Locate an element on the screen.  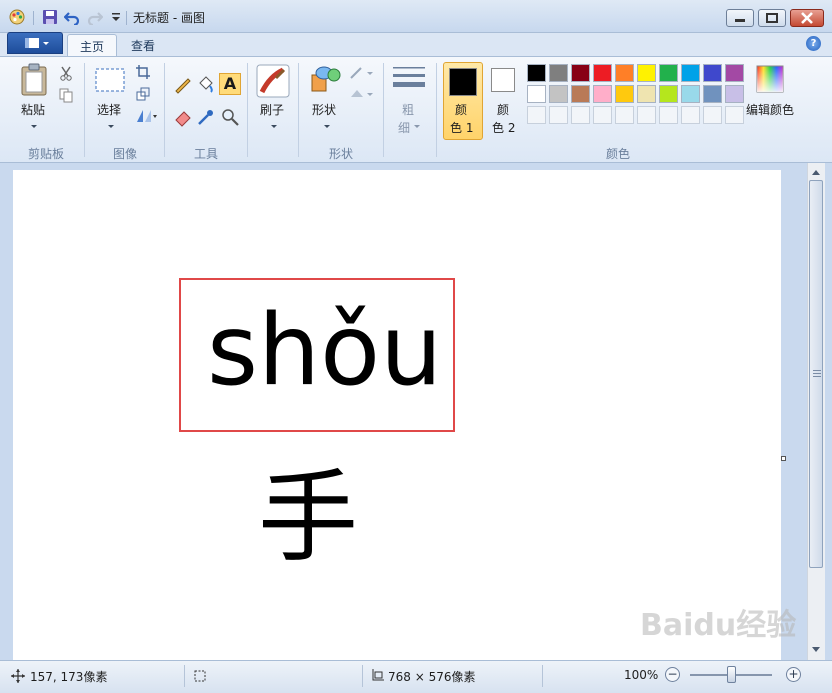
paste-dropdown-arrow is located at coordinates (34, 126).